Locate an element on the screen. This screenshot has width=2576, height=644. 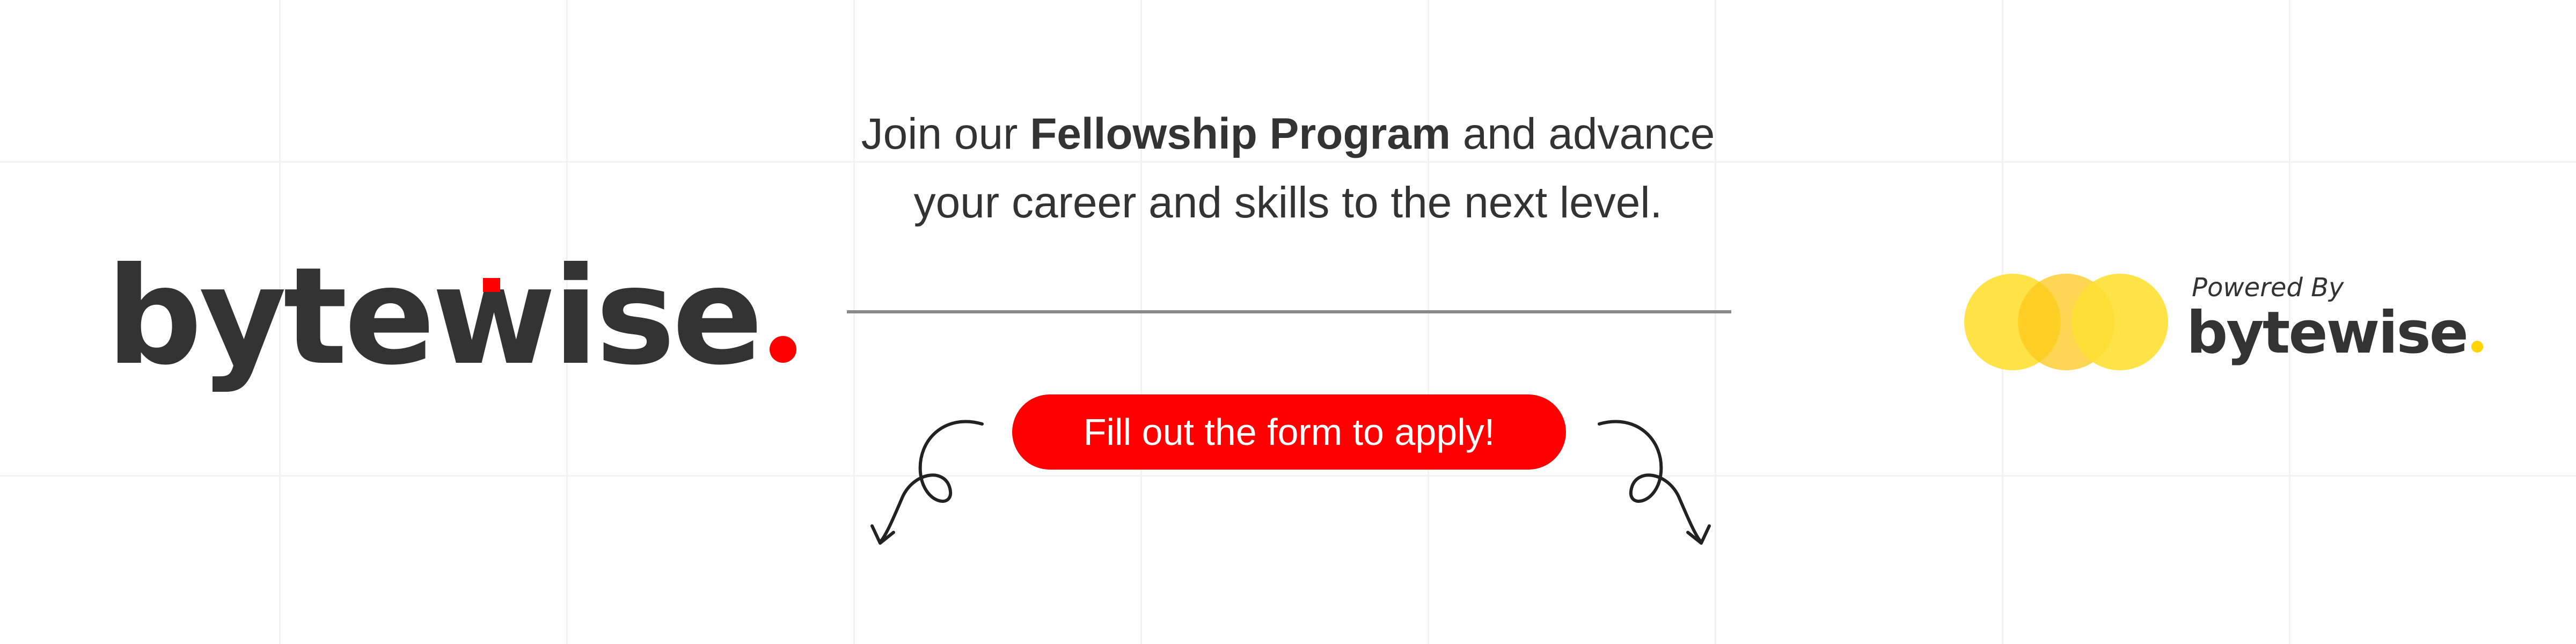
powered-by-wordmark: bytewise is located at coordinates (2334, 333).